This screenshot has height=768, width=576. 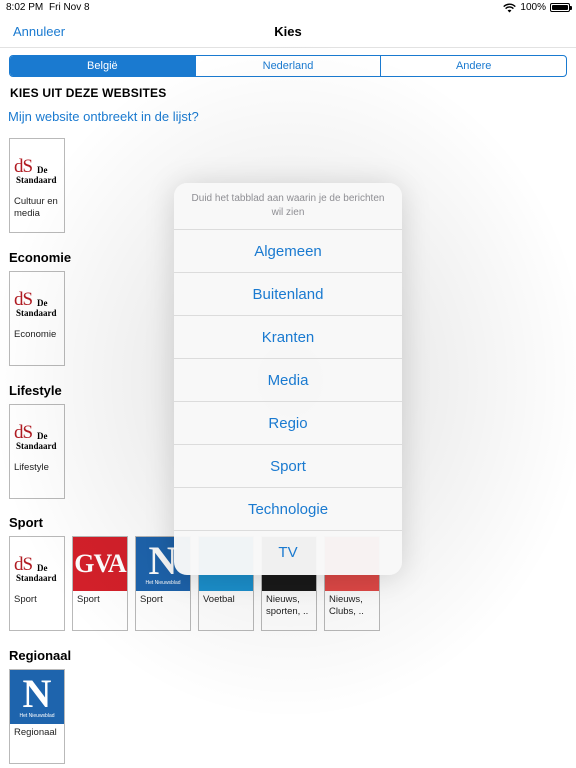 What do you see at coordinates (346, 605) in the screenshot?
I see `tile-label: Nieuws, Clubs, ..` at bounding box center [346, 605].